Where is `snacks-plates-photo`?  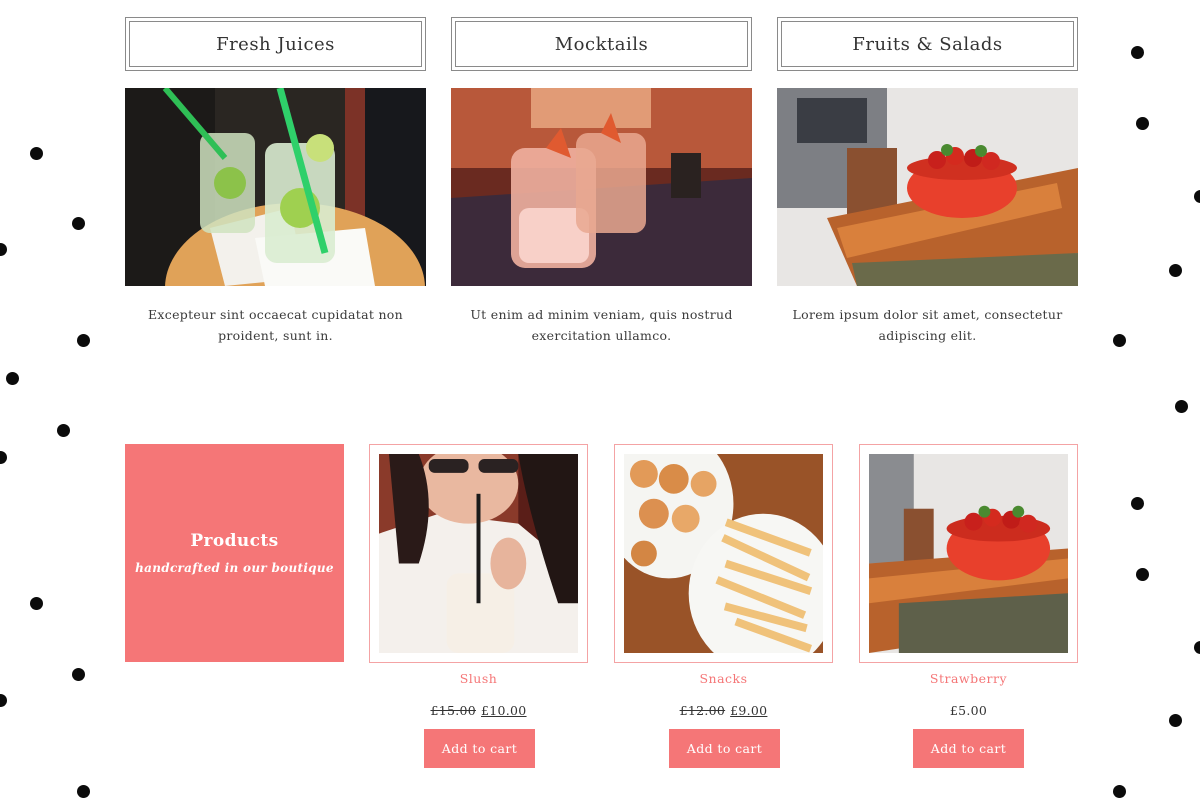 snacks-plates-photo is located at coordinates (723, 553).